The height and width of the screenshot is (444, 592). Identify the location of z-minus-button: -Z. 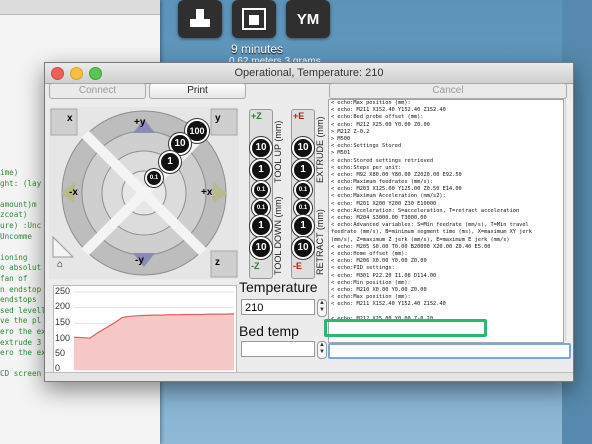
(255, 266).